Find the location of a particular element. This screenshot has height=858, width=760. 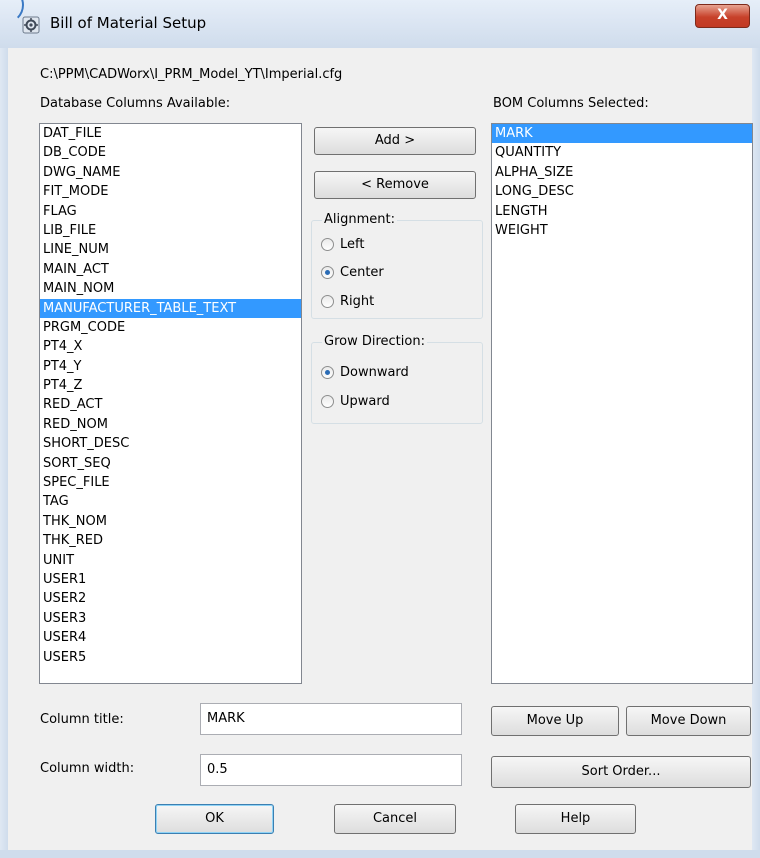

move-up-button: Move Up is located at coordinates (555, 721).